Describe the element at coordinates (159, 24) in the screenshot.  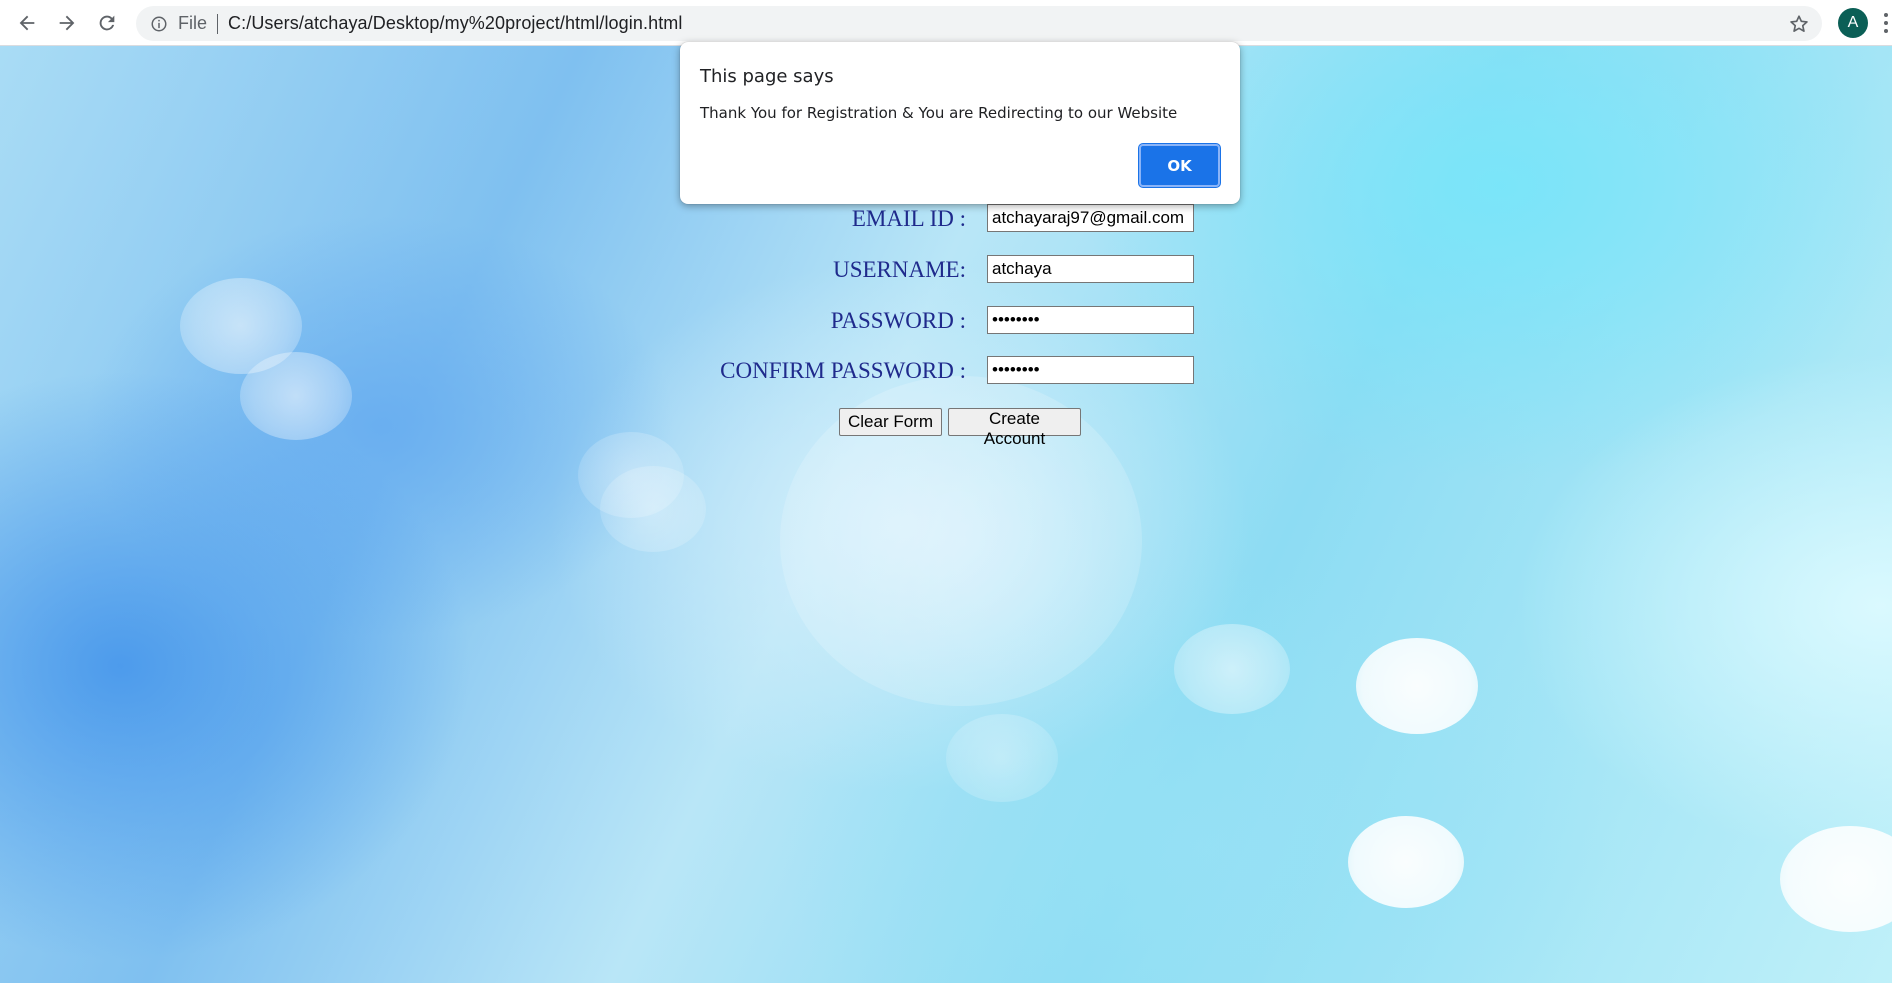
I see `info-icon` at that location.